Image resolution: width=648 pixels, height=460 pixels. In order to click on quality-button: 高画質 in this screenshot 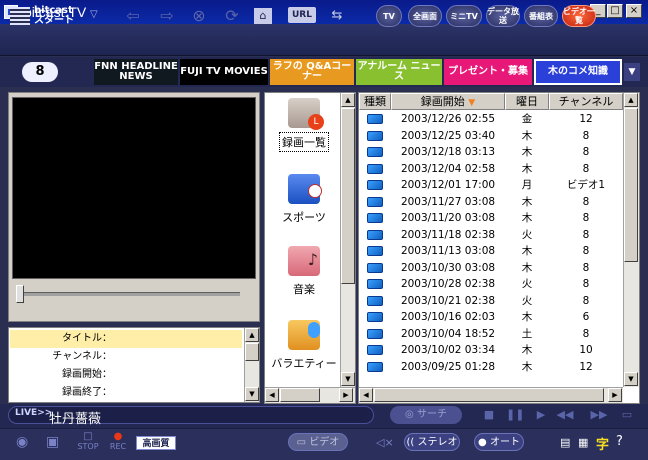, I will do `click(156, 443)`.